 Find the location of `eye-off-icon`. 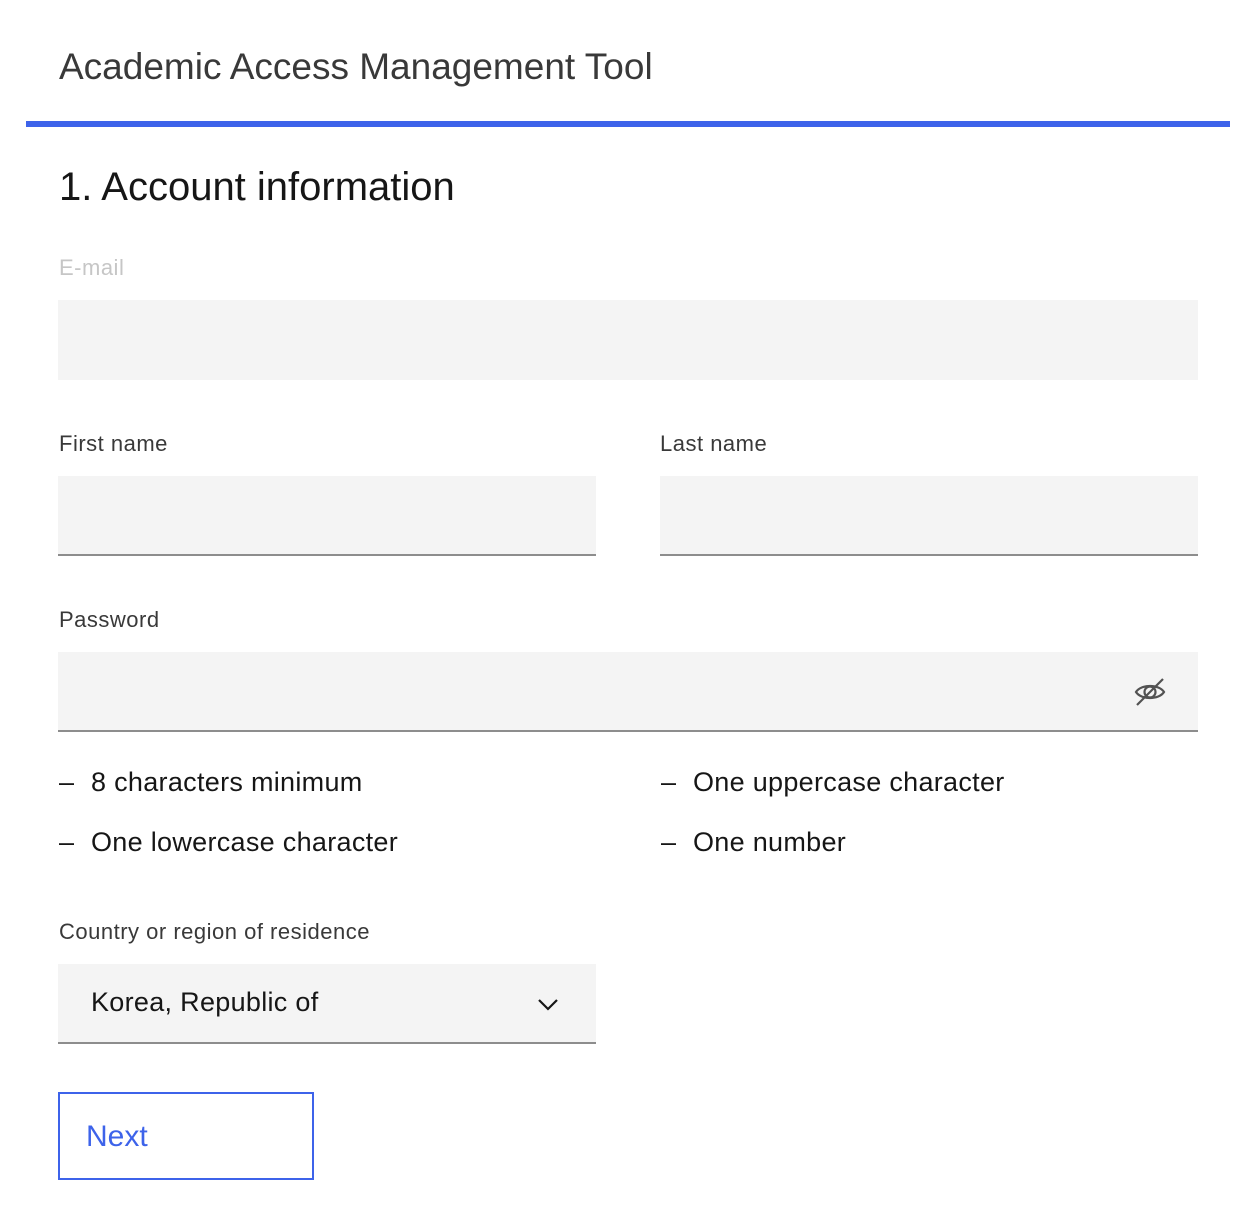

eye-off-icon is located at coordinates (1150, 692).